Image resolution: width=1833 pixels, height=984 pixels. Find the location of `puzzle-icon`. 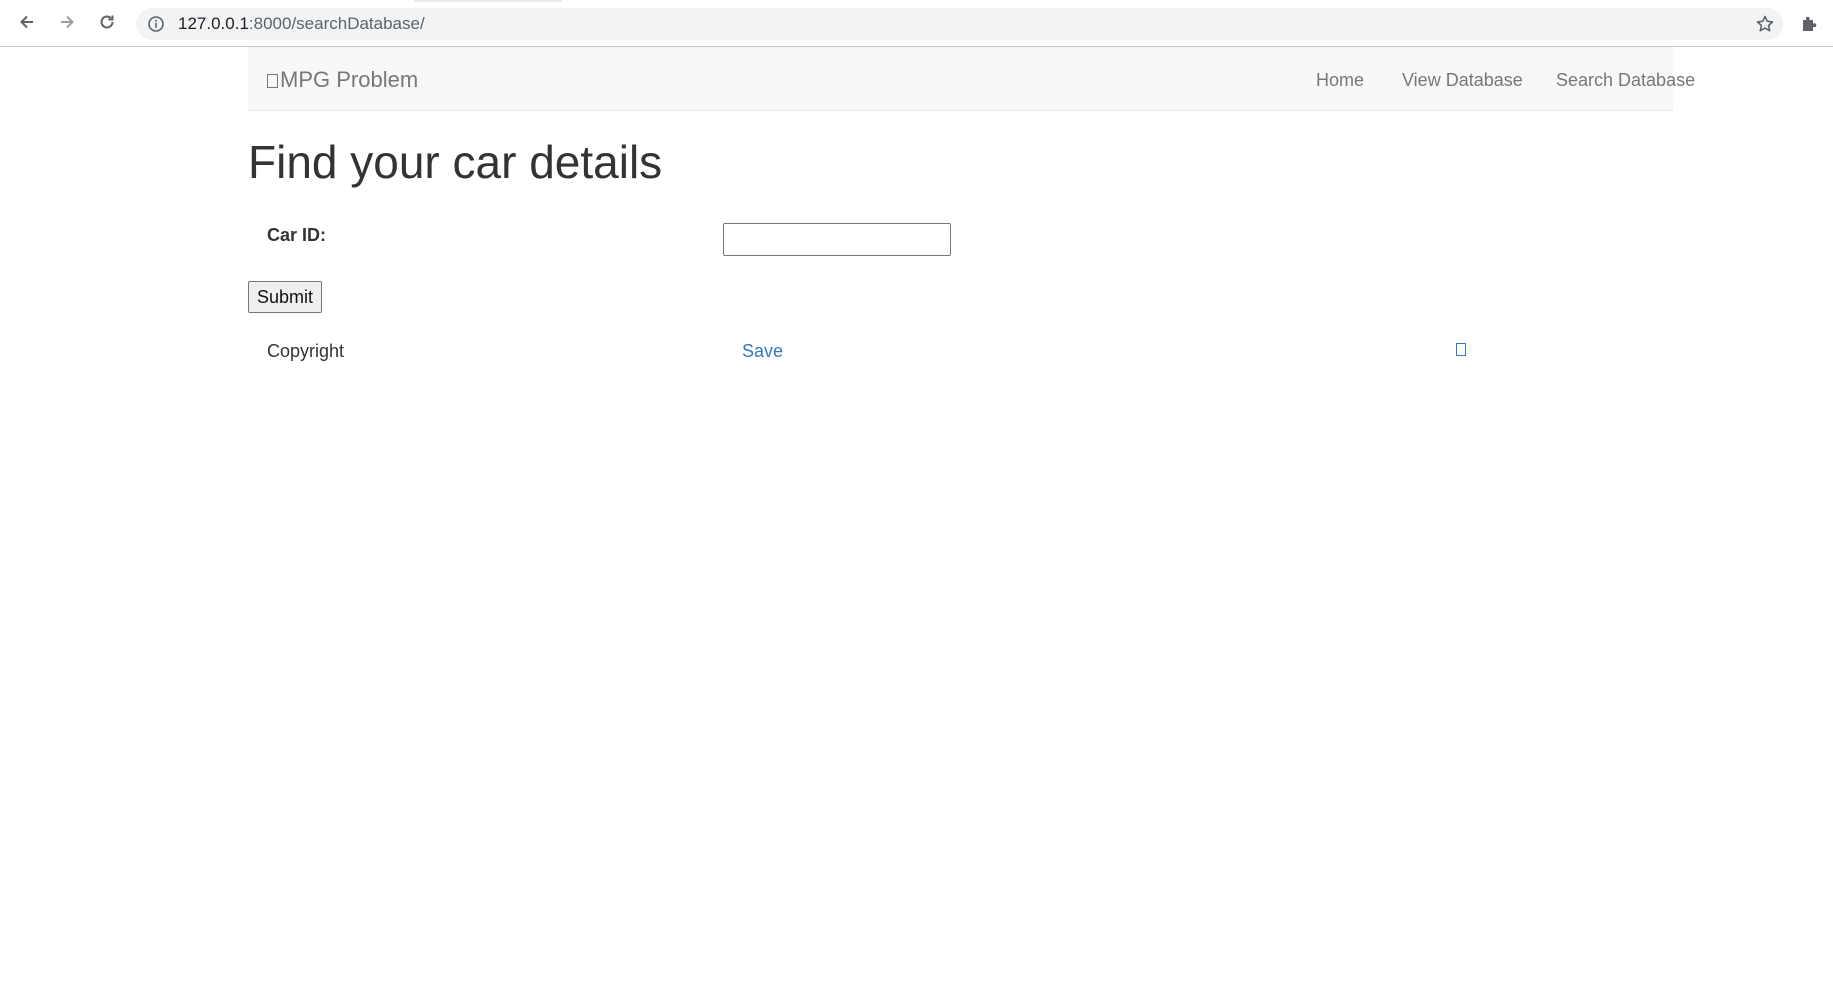

puzzle-icon is located at coordinates (1809, 24).